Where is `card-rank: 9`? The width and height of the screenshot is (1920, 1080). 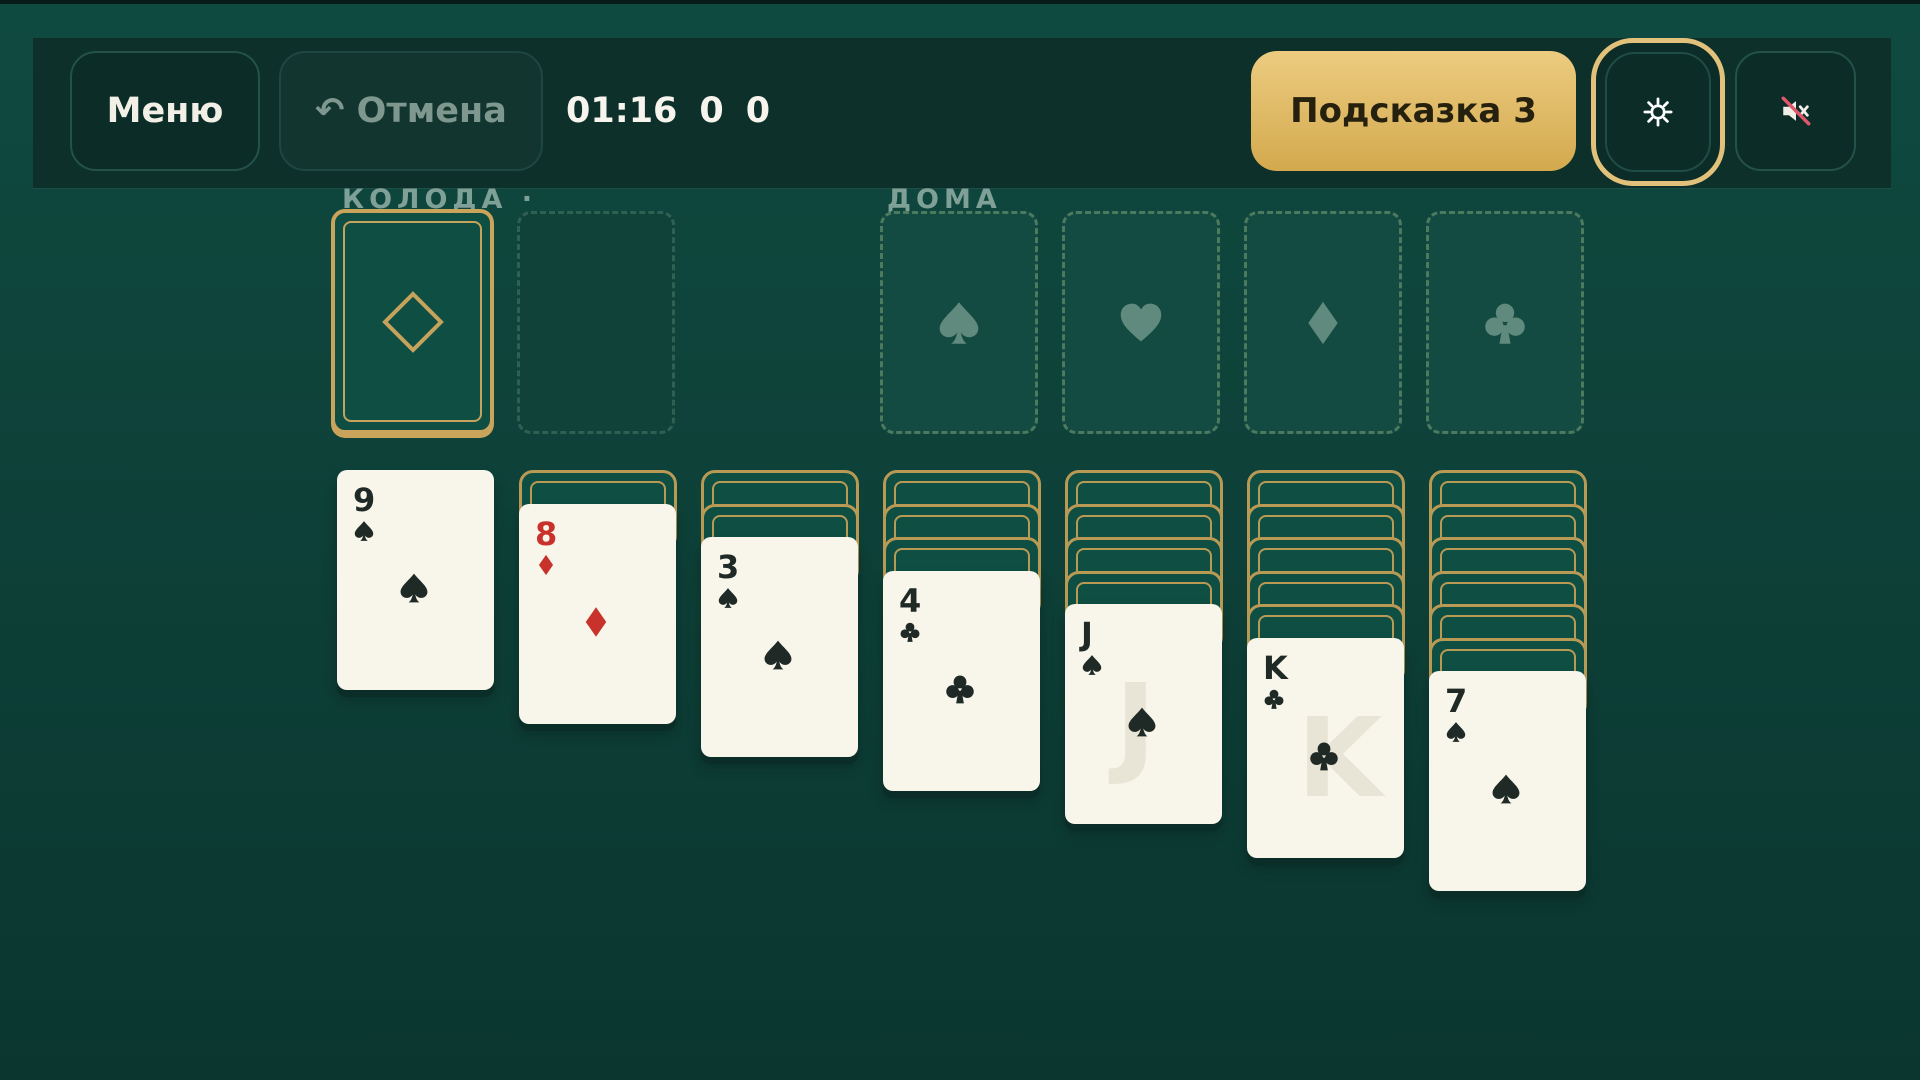
card-rank: 9 is located at coordinates (364, 500).